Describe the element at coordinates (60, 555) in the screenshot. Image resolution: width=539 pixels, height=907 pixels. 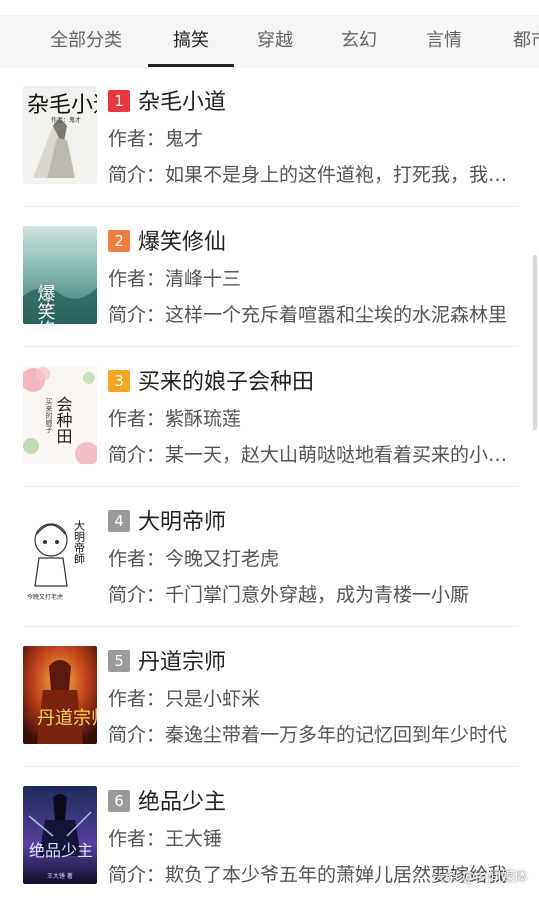
I see `book-cover: 大明帝師 今晚又打老虎` at that location.